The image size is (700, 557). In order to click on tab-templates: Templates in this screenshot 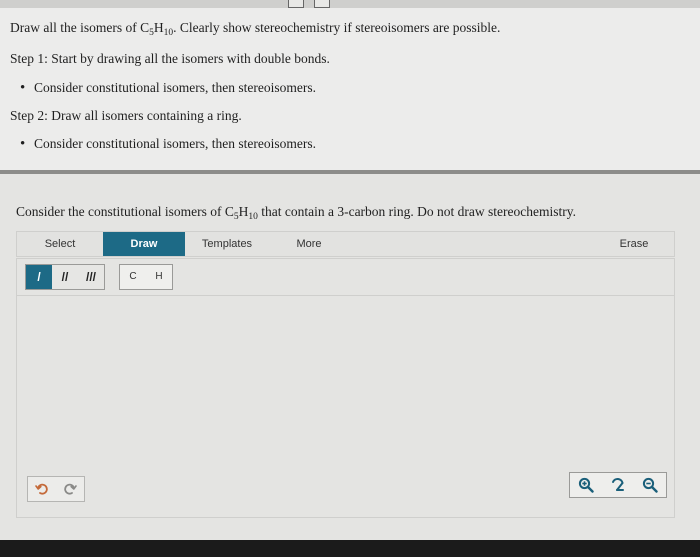, I will do `click(227, 244)`.